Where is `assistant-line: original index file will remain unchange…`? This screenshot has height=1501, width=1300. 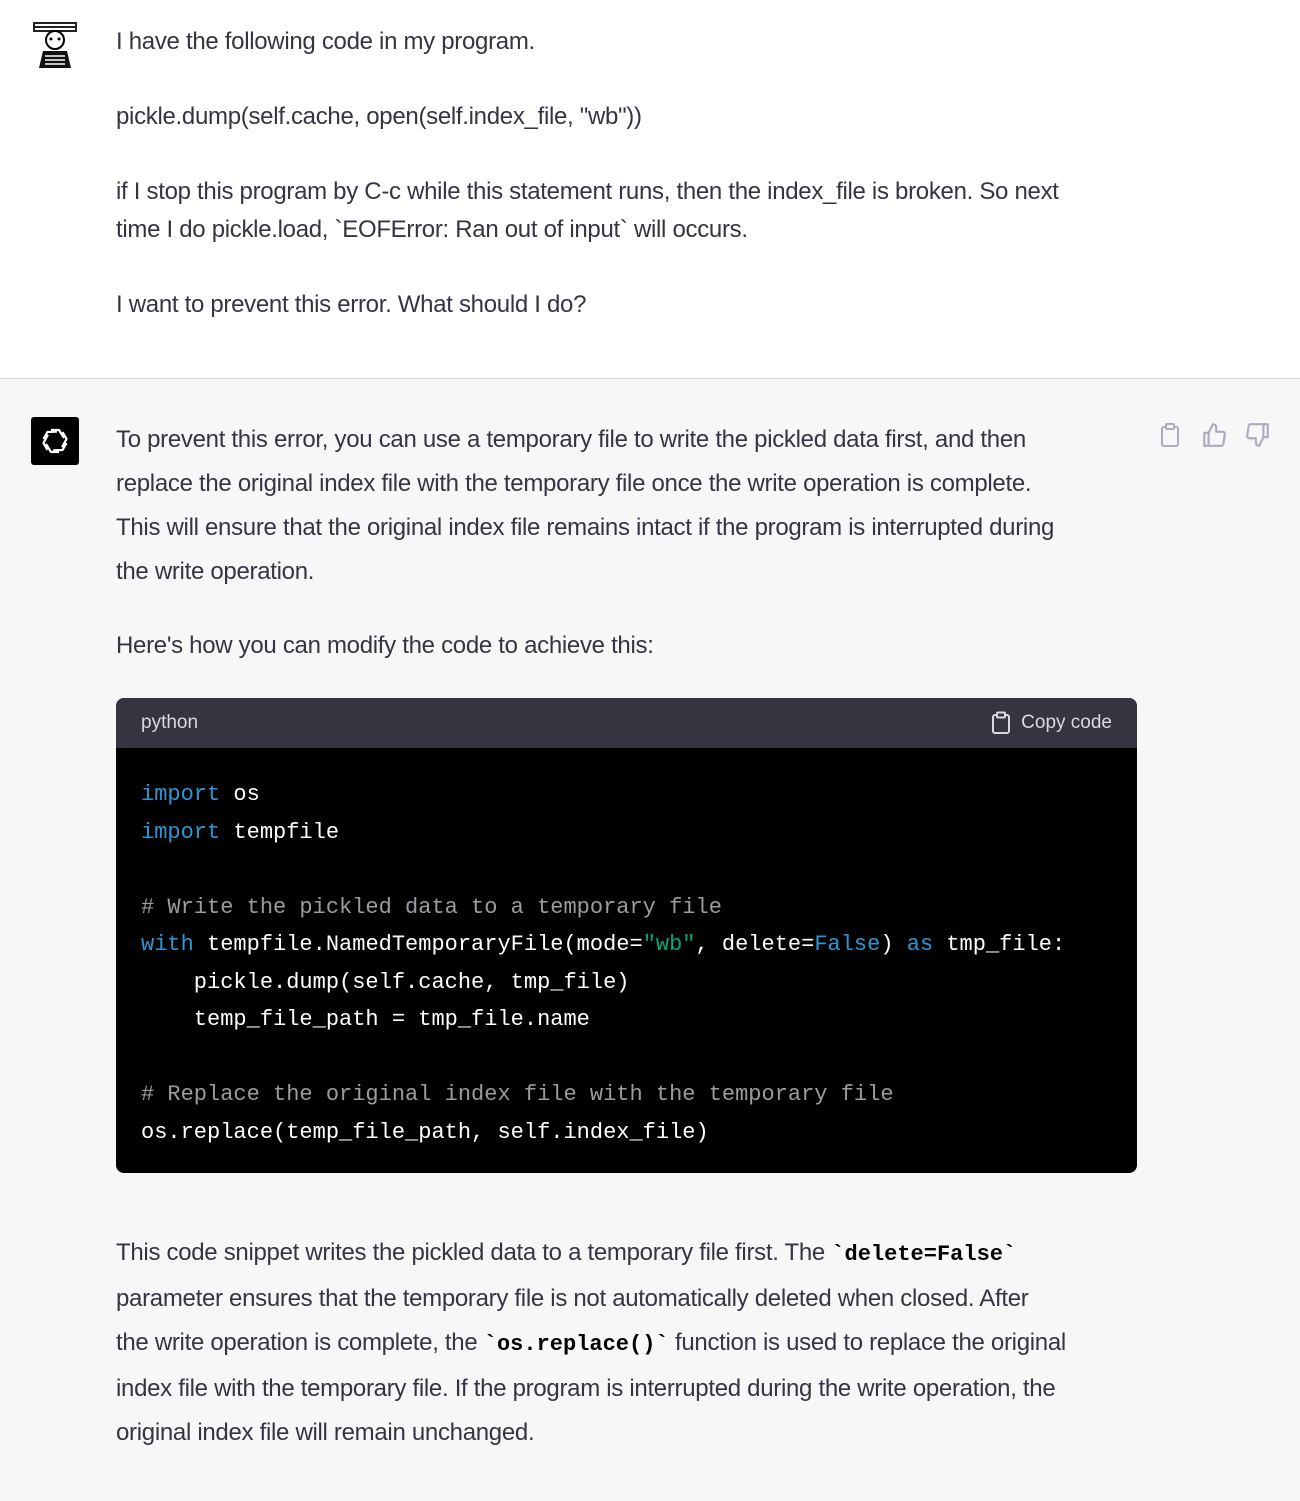 assistant-line: original index file will remain unchange… is located at coordinates (325, 1432).